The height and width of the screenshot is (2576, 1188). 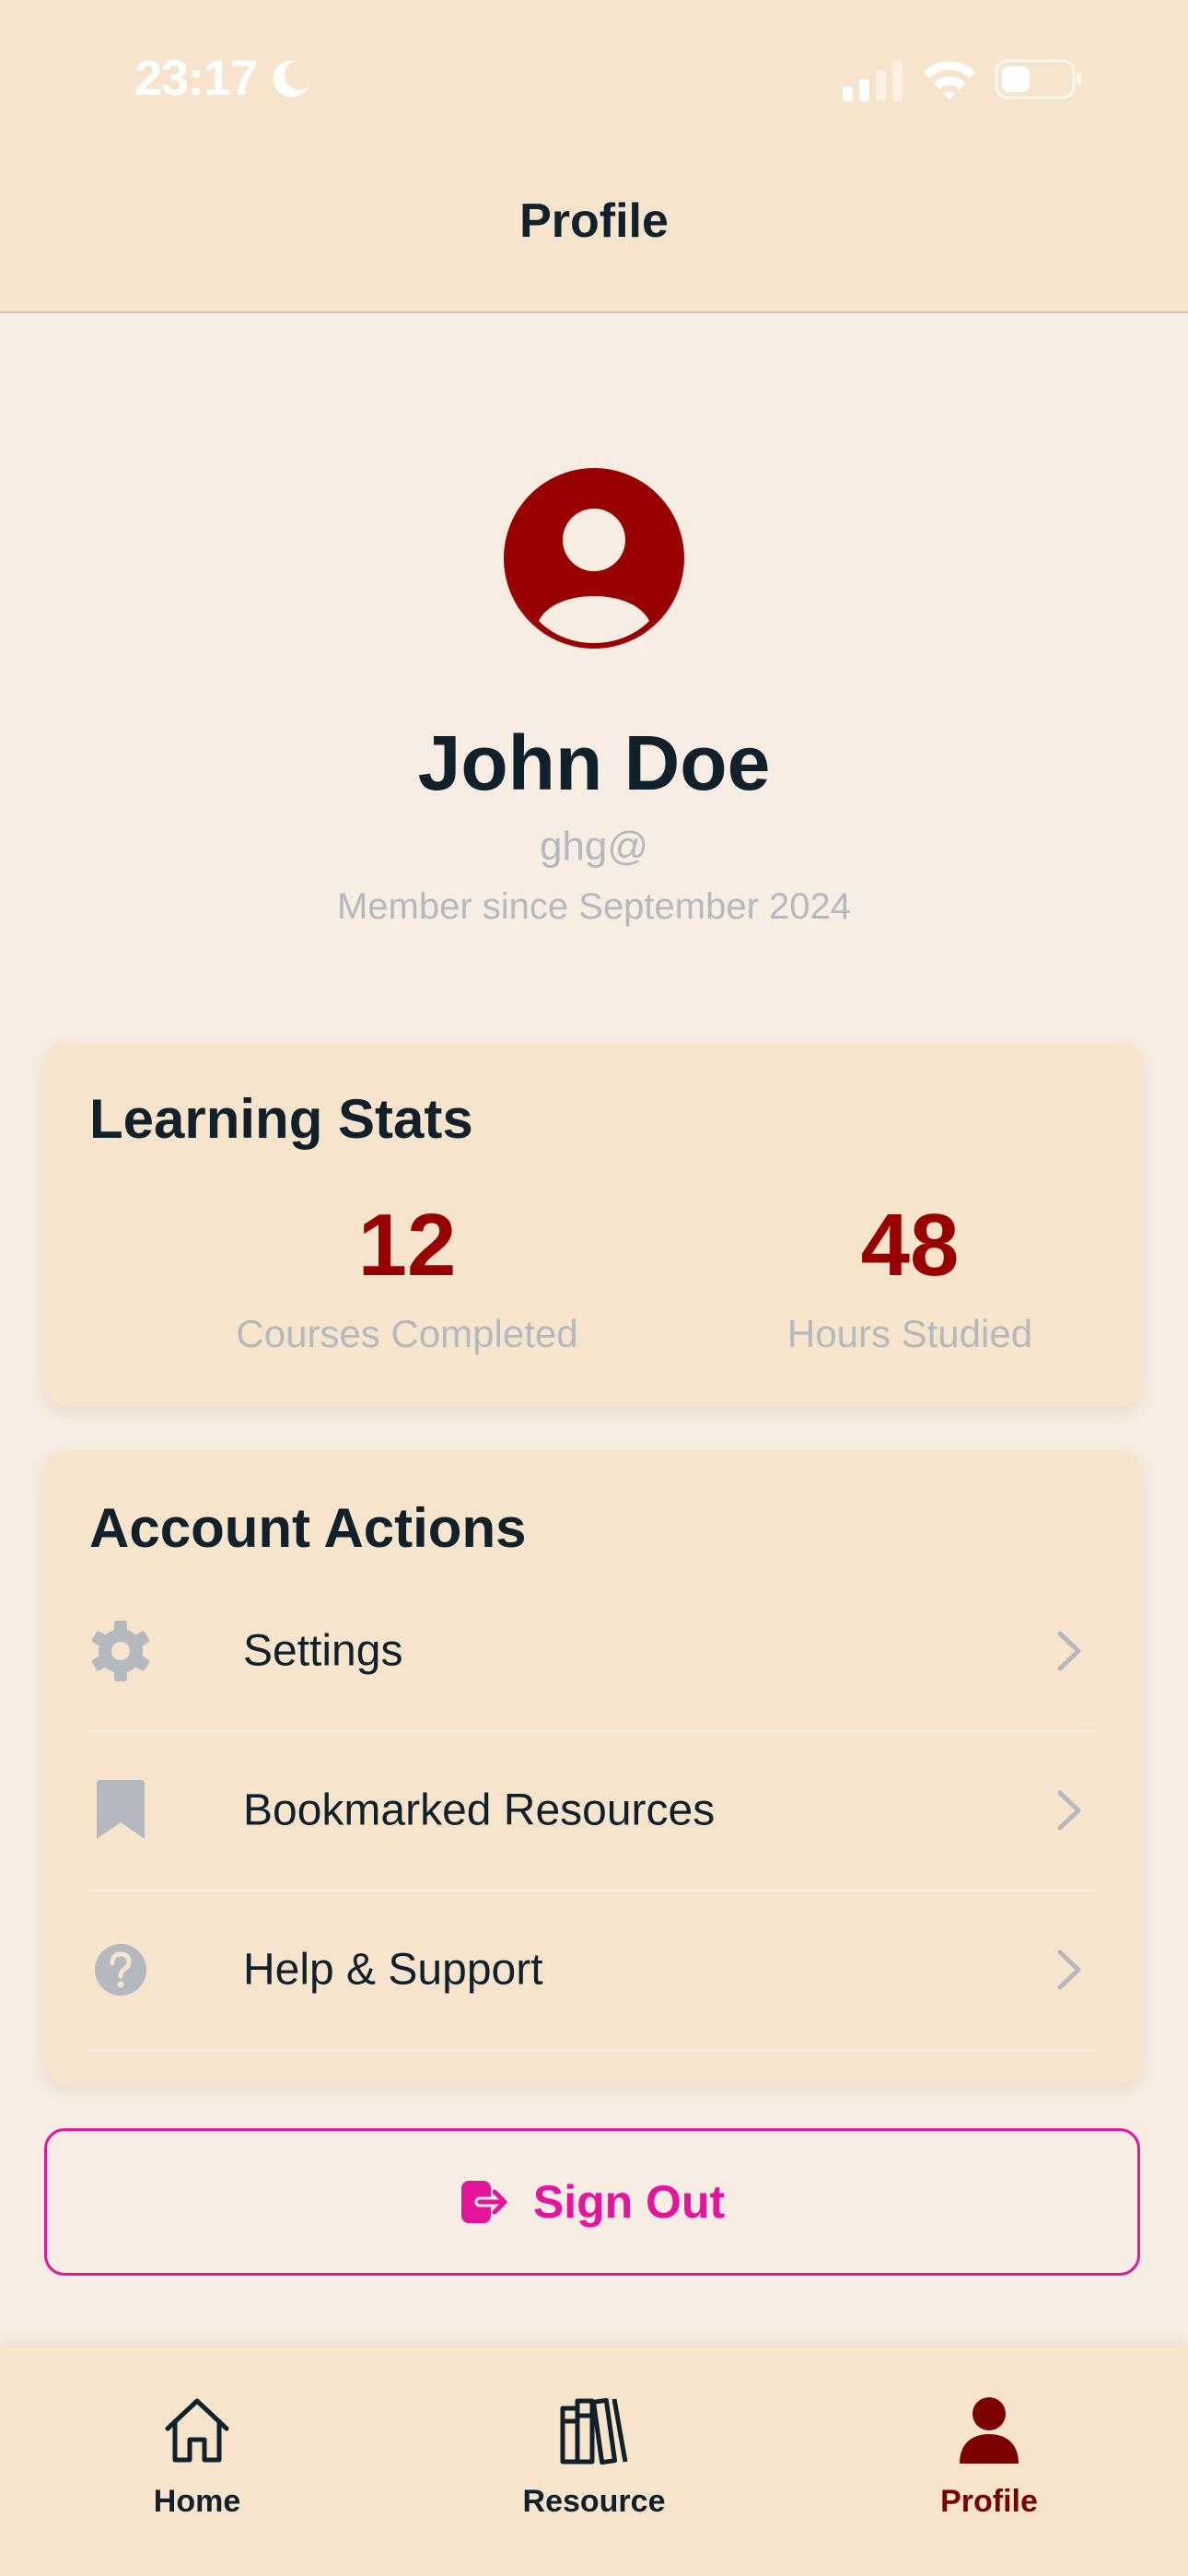 What do you see at coordinates (594, 763) in the screenshot?
I see `user-name: John Doe` at bounding box center [594, 763].